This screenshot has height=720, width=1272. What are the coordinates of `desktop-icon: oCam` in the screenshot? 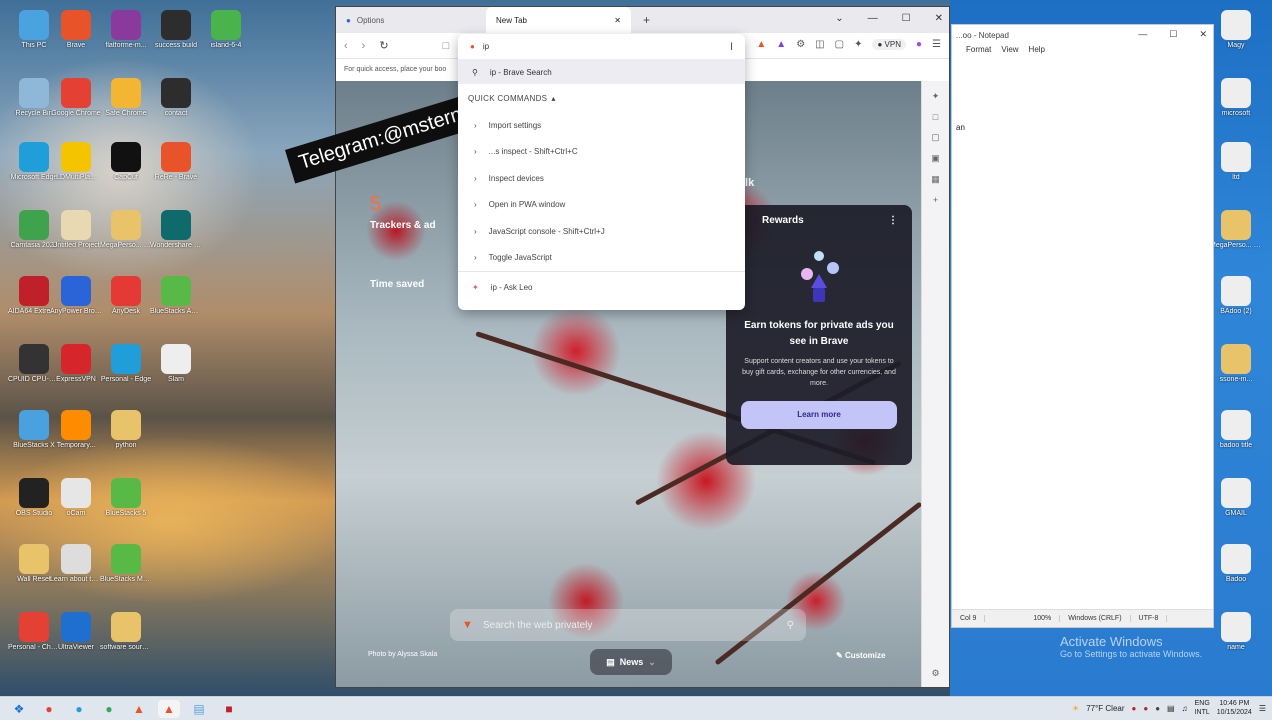 It's located at (76, 498).